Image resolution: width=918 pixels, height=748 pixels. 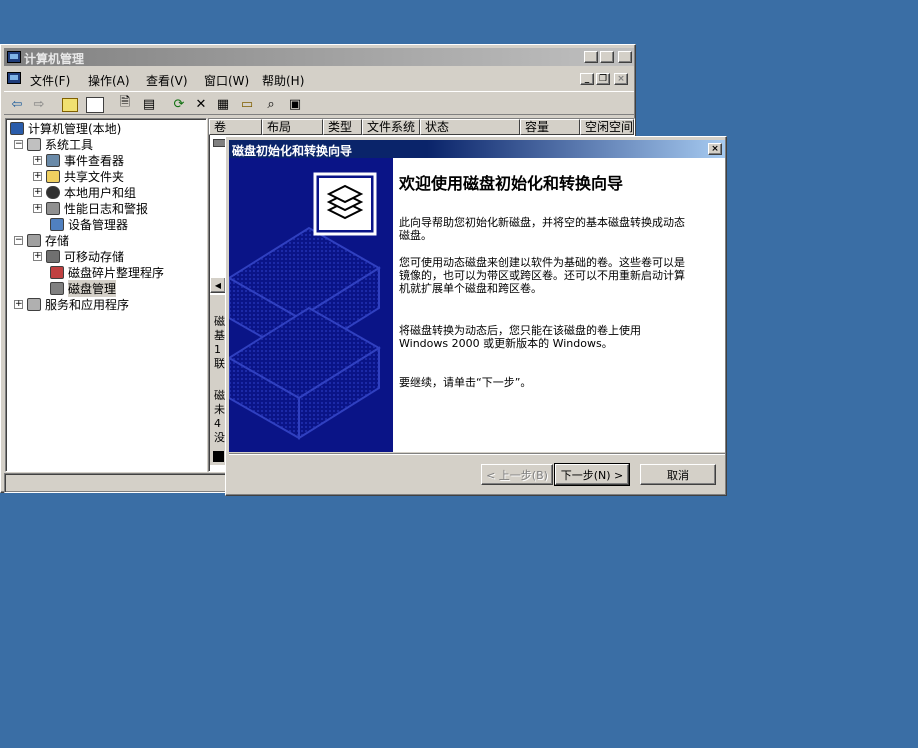 What do you see at coordinates (219, 395) in the screenshot?
I see `disk-1-line: 磁` at bounding box center [219, 395].